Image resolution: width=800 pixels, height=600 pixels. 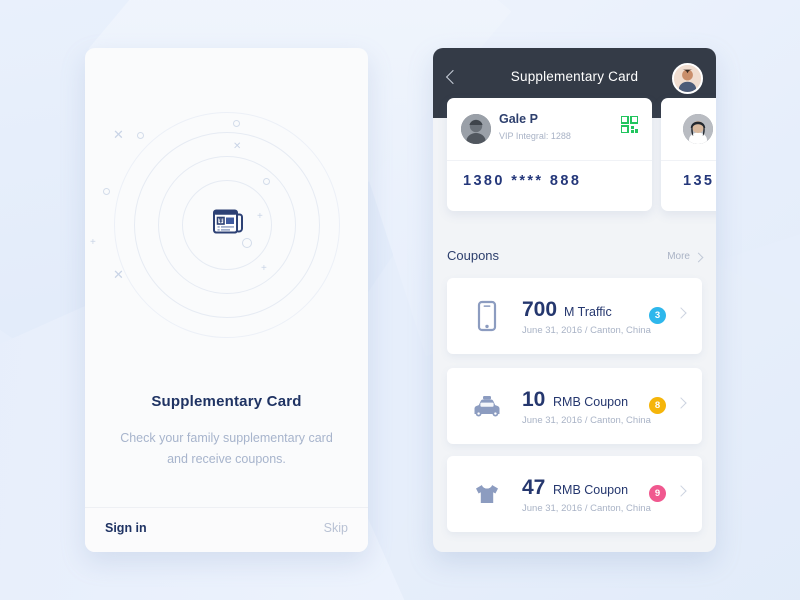 What do you see at coordinates (226, 401) in the screenshot?
I see `page-title: Supplementary Card` at bounding box center [226, 401].